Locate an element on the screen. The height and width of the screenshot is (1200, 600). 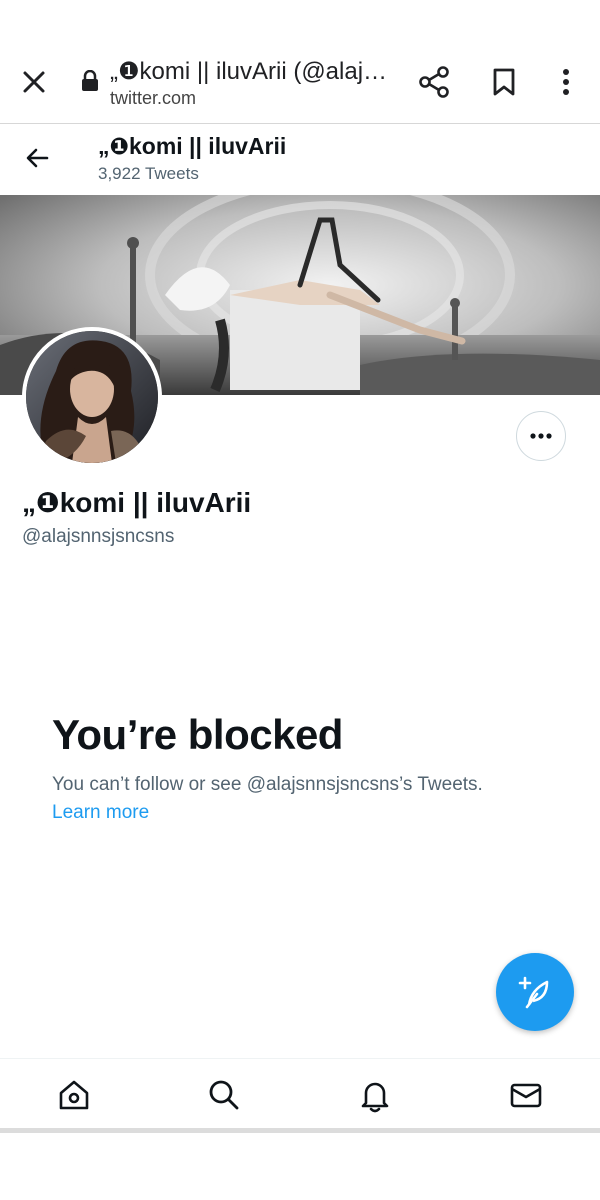
profile-more-button is located at coordinates (541, 436).